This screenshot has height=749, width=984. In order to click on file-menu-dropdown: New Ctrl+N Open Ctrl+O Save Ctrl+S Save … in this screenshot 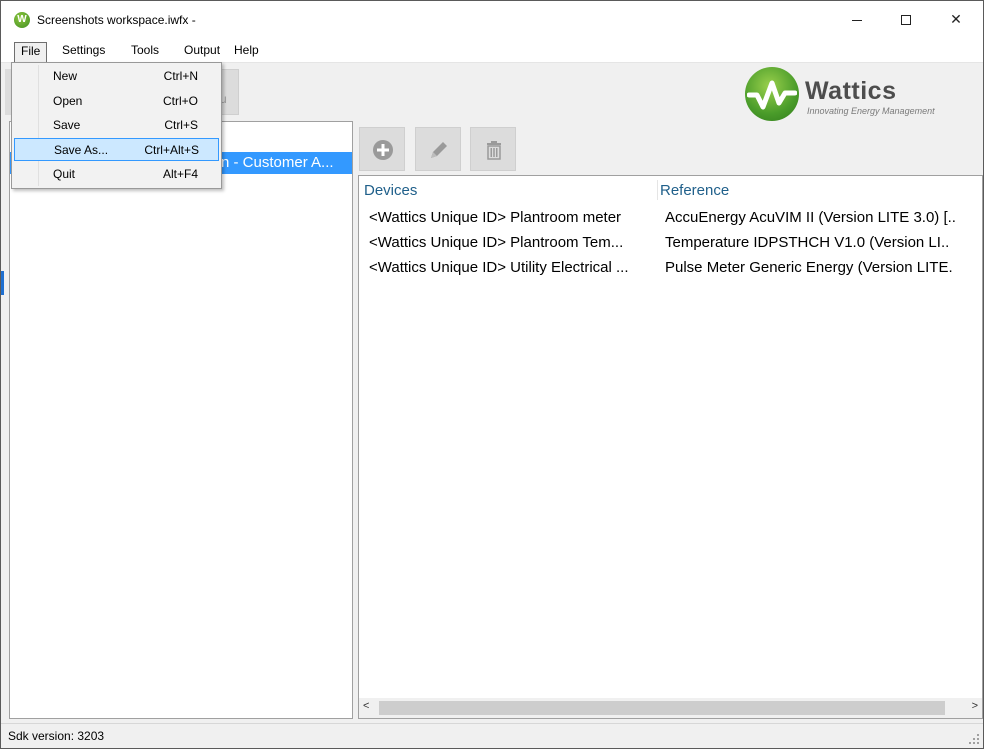, I will do `click(116, 125)`.